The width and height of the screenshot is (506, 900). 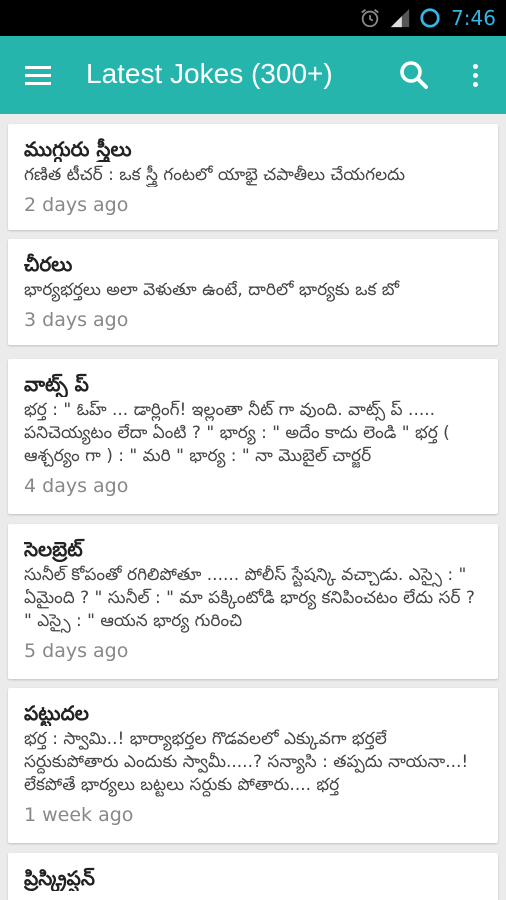 I want to click on status-bar: 7:46, so click(x=253, y=18).